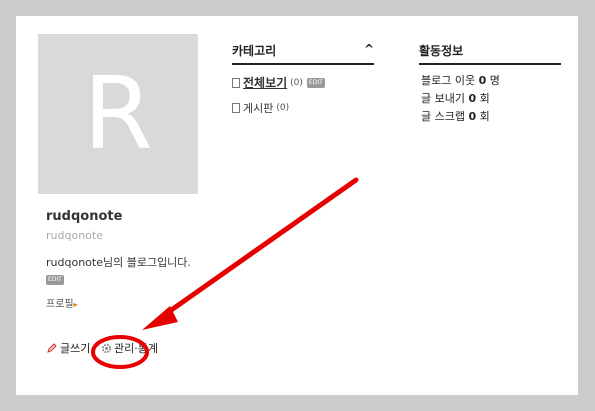  I want to click on annotation-circle, so click(120, 352).